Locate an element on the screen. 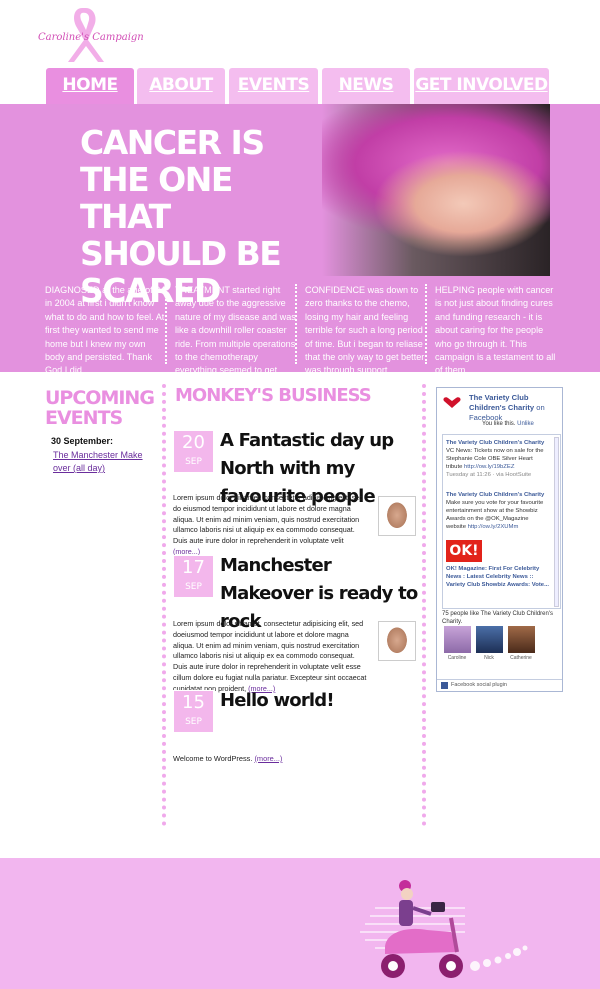 This screenshot has height=989, width=600. face-name: Caroline is located at coordinates (457, 658).